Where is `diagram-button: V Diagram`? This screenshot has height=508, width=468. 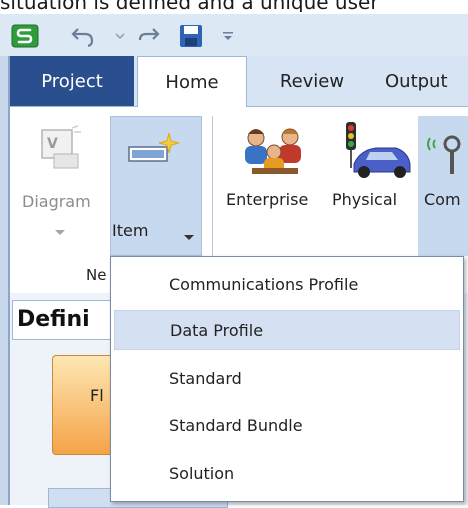 diagram-button: V Diagram is located at coordinates (60, 188).